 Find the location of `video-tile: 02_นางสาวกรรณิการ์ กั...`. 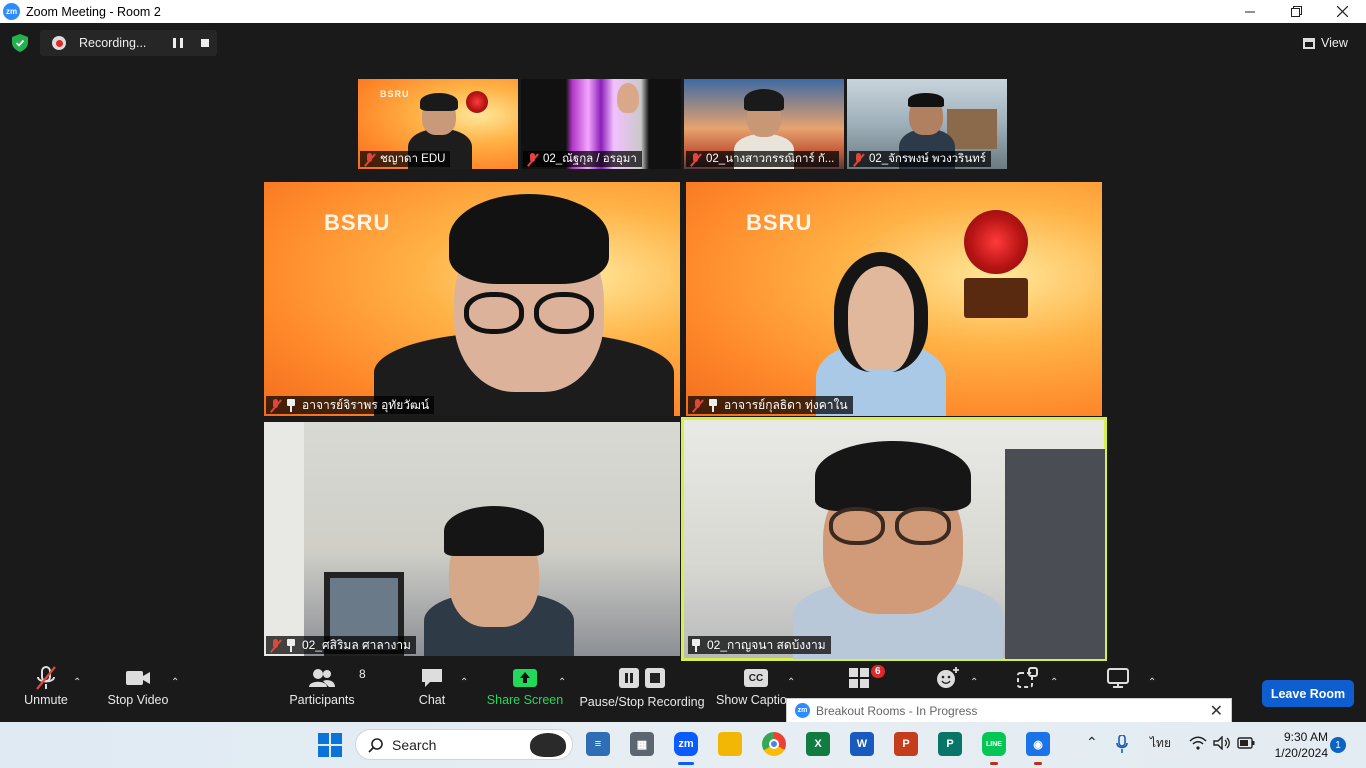

video-tile: 02_นางสาวกรรณิการ์ กั... is located at coordinates (764, 124).